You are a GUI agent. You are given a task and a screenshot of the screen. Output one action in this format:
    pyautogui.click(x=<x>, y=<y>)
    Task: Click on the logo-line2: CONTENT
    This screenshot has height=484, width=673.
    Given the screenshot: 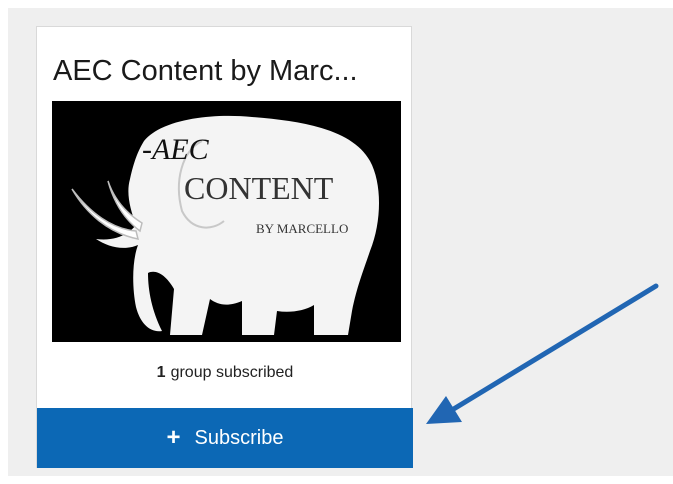 What is the action you would take?
    pyautogui.click(x=259, y=188)
    